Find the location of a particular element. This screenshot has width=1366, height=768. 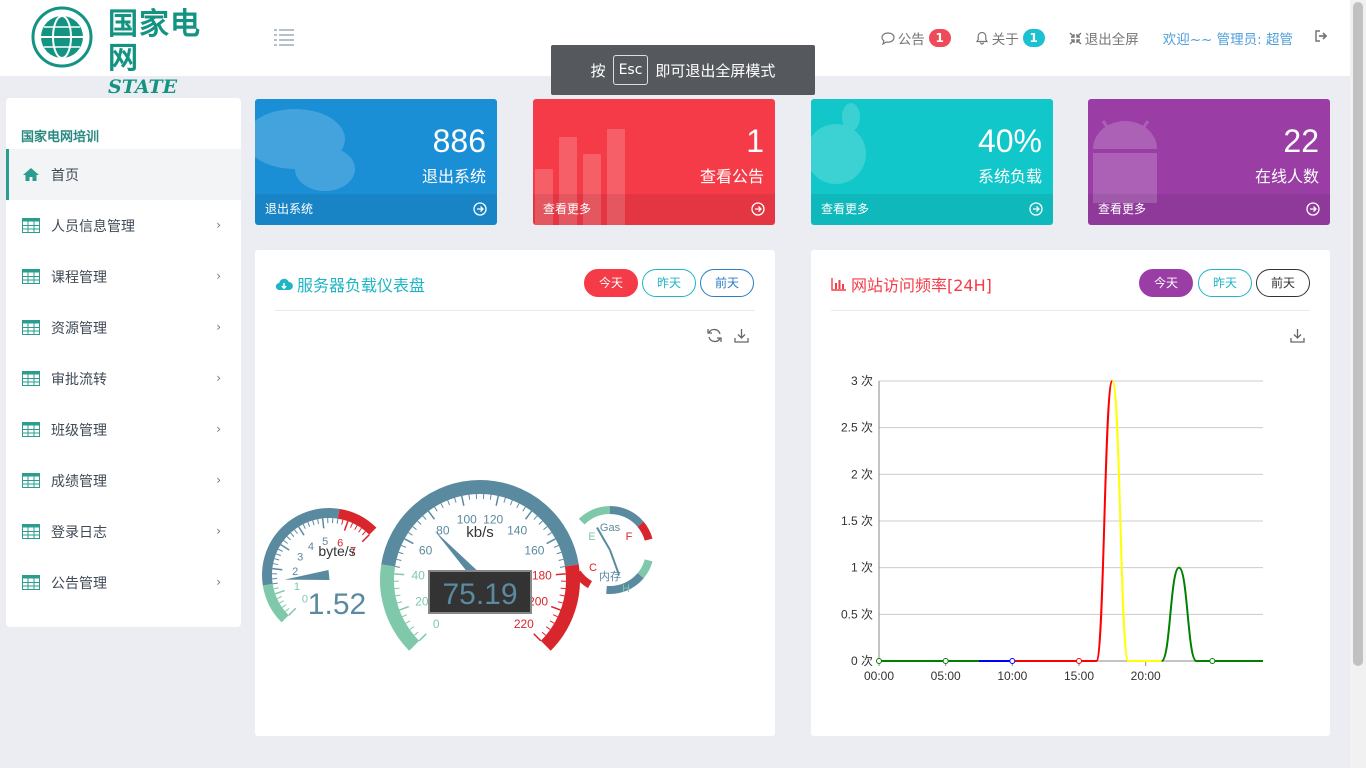

comments-bg-icon is located at coordinates (305, 150).